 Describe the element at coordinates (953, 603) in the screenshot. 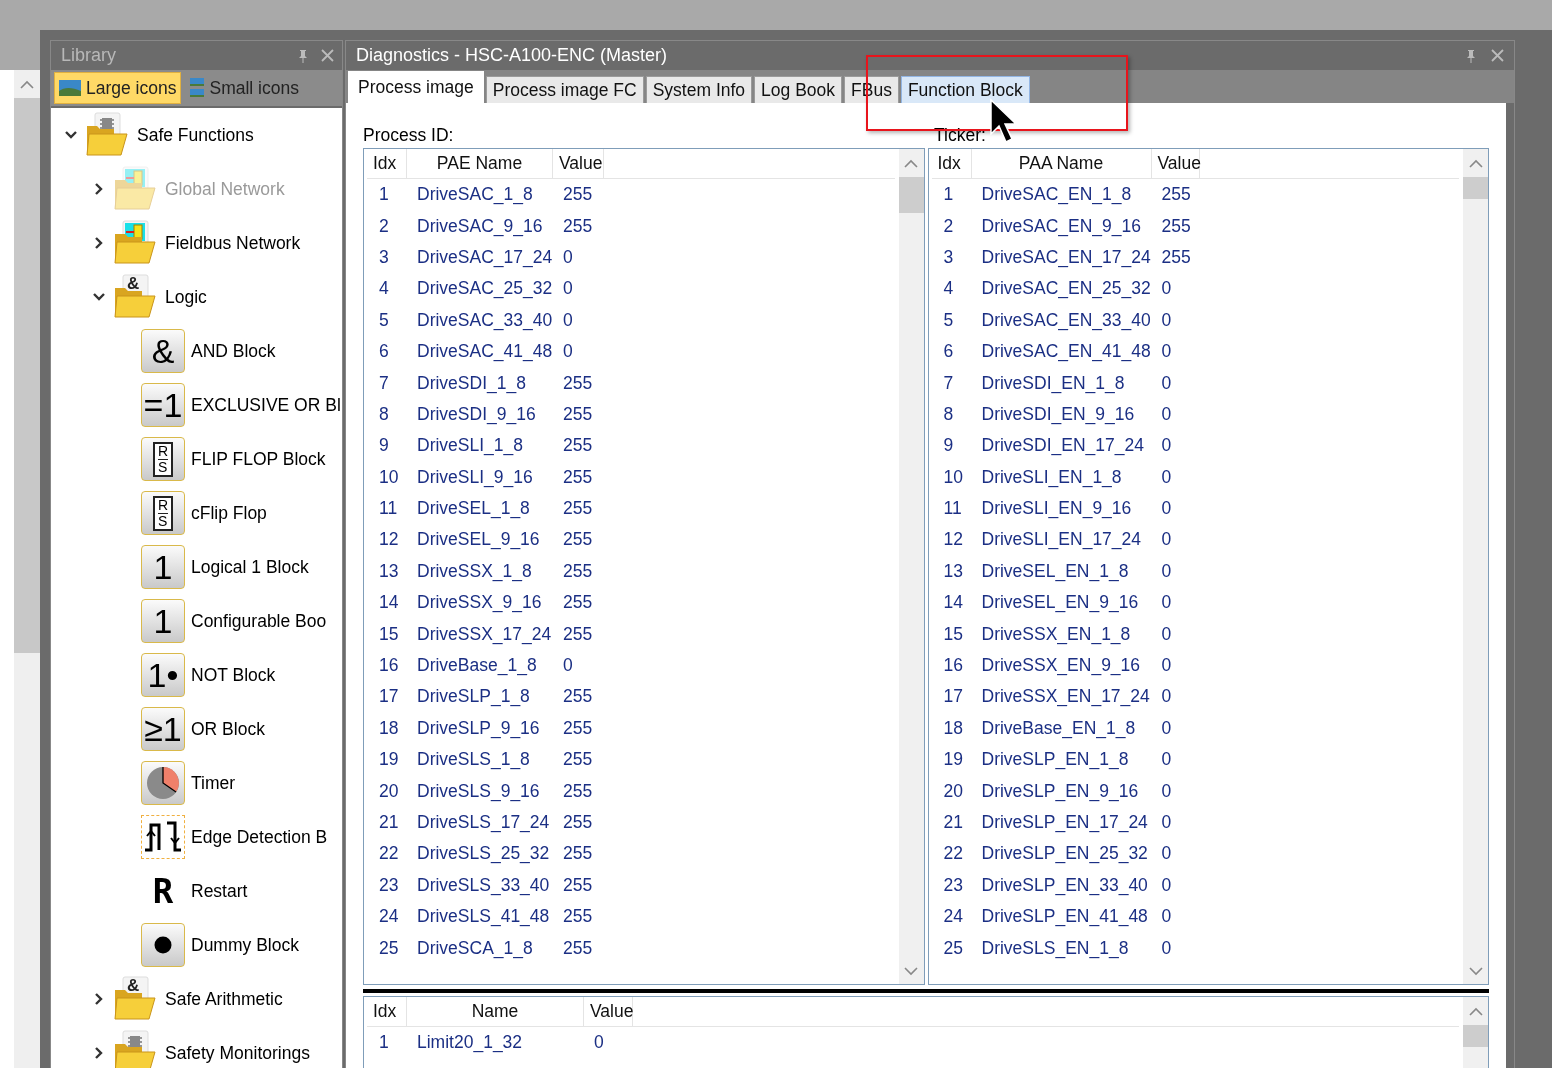

I see `table-cell-text: 14` at that location.